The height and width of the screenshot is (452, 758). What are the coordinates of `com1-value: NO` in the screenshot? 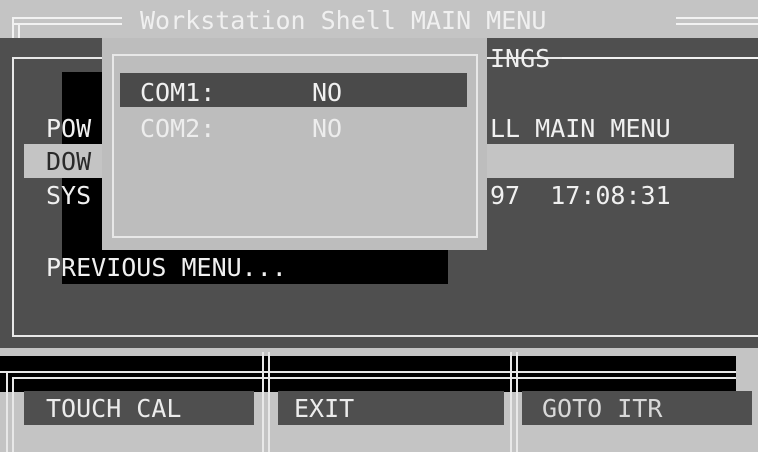 It's located at (327, 92).